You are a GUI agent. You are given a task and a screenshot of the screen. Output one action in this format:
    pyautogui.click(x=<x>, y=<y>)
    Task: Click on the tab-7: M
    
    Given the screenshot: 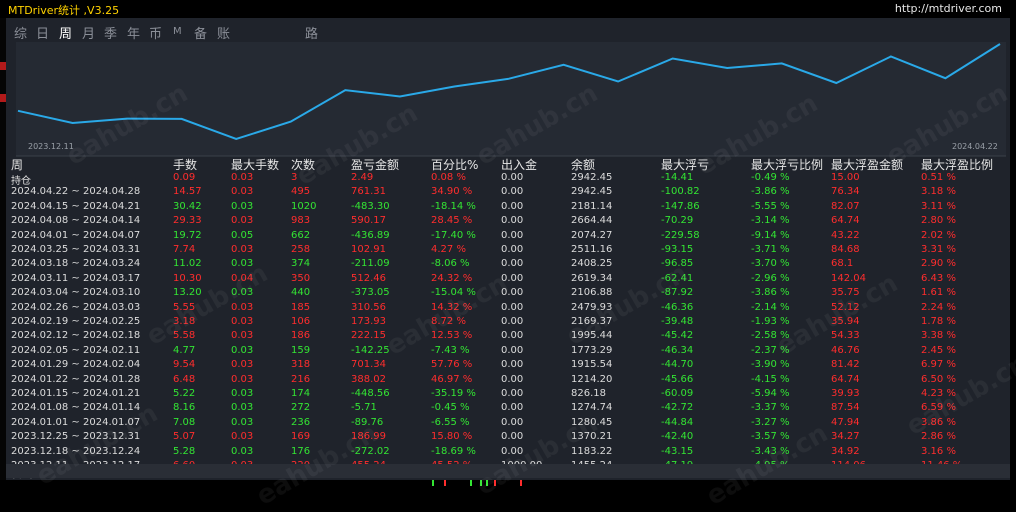 What is the action you would take?
    pyautogui.click(x=177, y=31)
    